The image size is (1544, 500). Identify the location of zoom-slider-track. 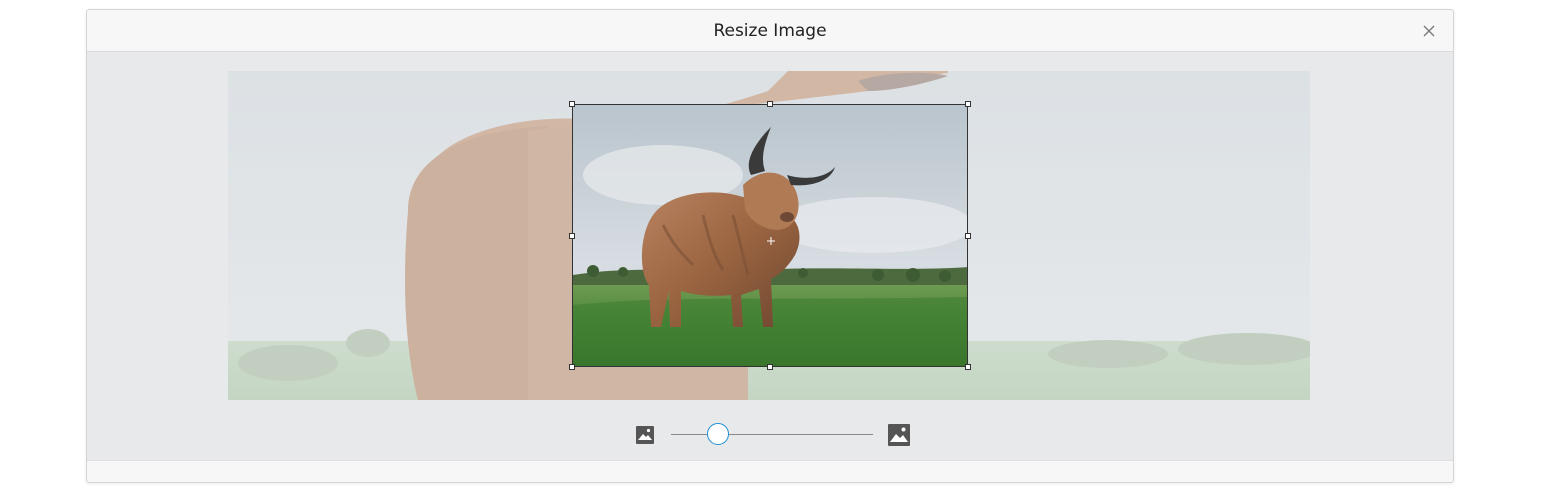
(772, 434).